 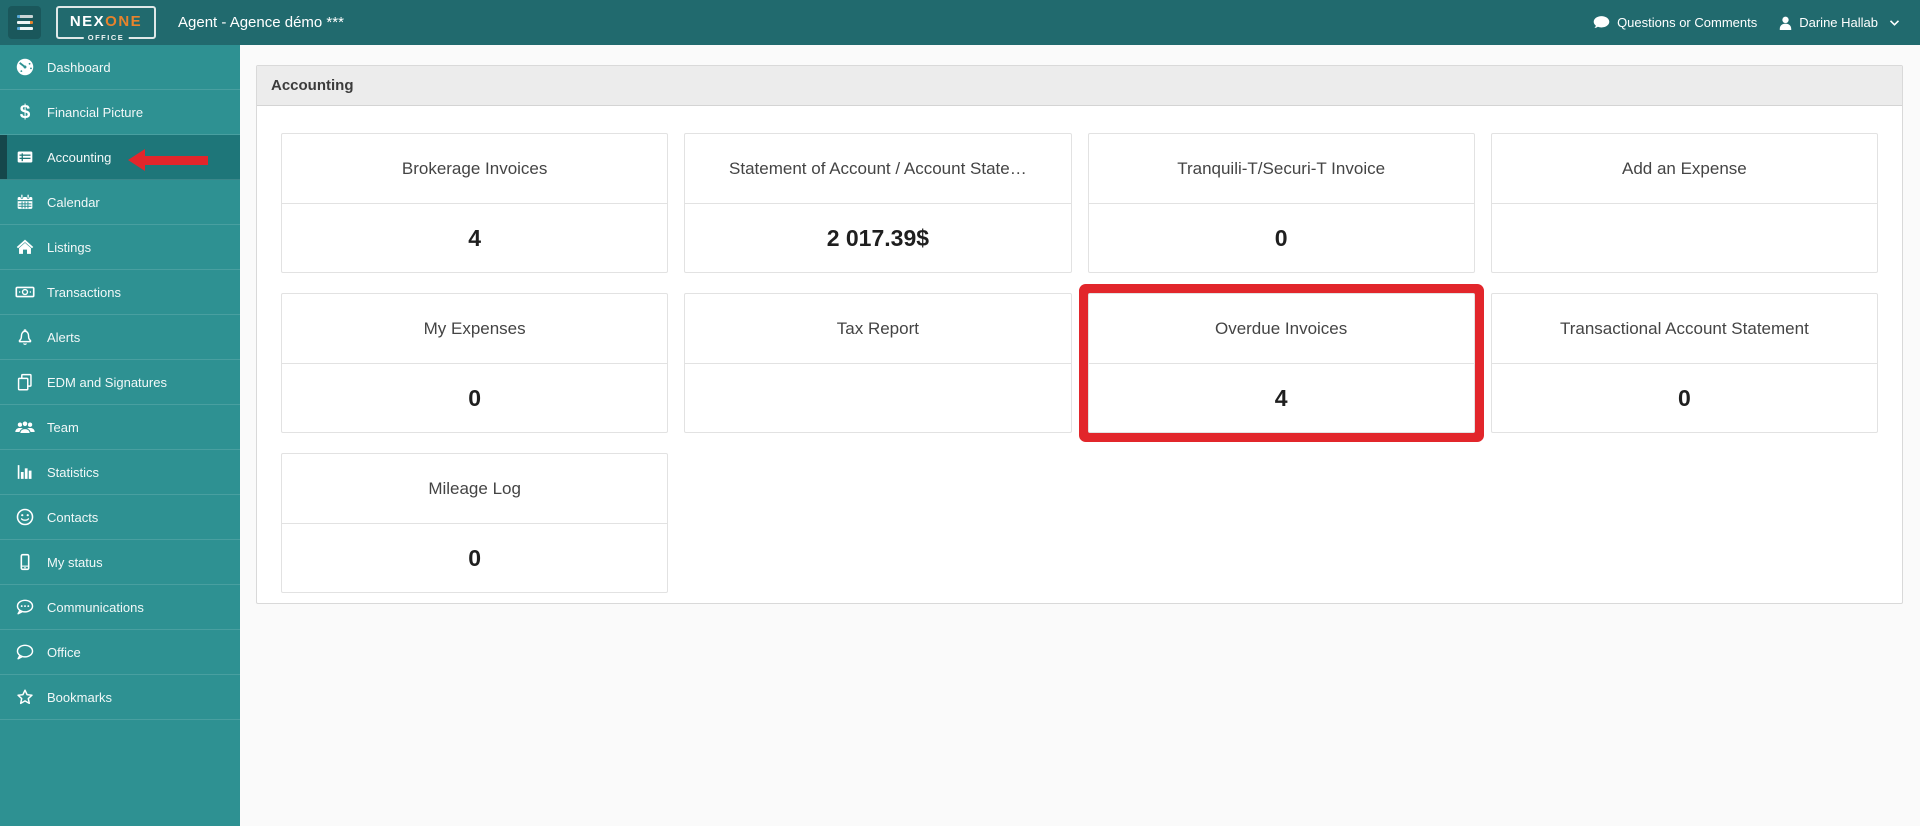 I want to click on sidebar-item-label: Dashboard, so click(x=79, y=67).